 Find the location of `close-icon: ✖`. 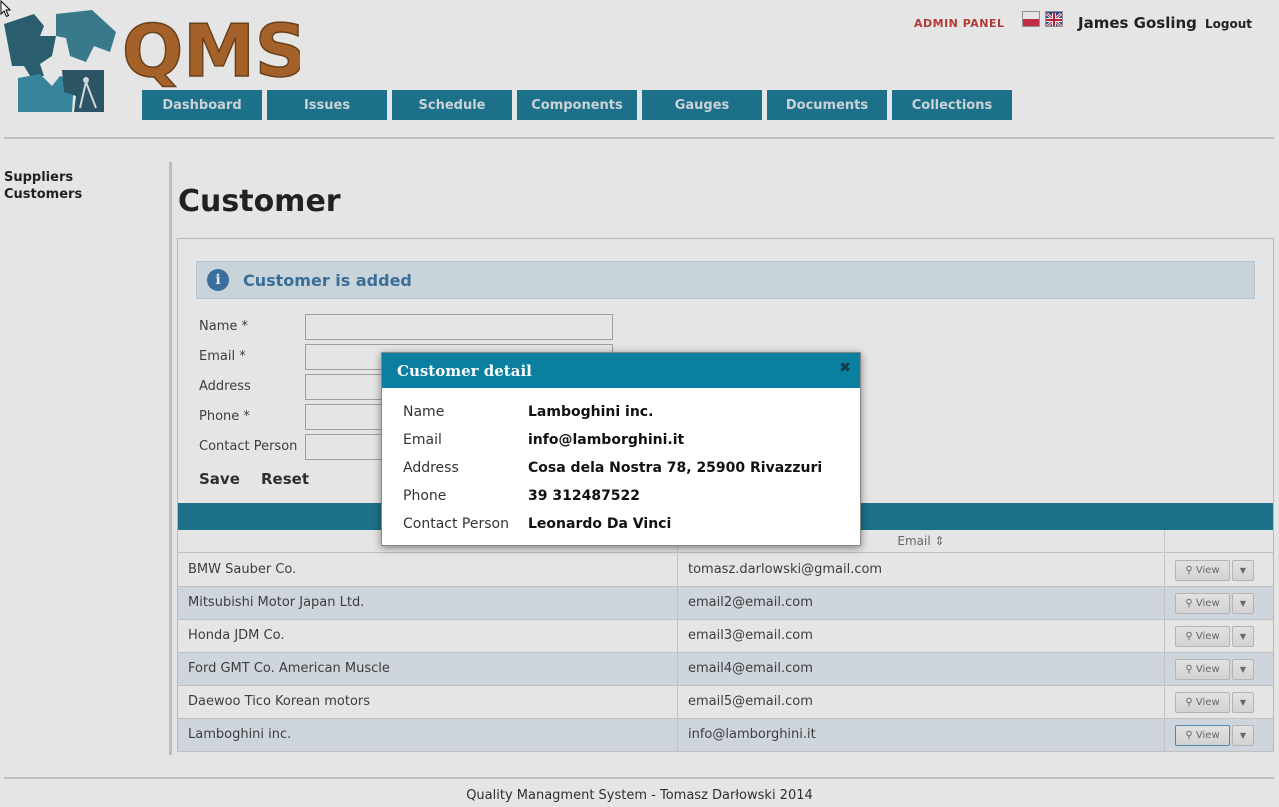

close-icon: ✖ is located at coordinates (845, 368).